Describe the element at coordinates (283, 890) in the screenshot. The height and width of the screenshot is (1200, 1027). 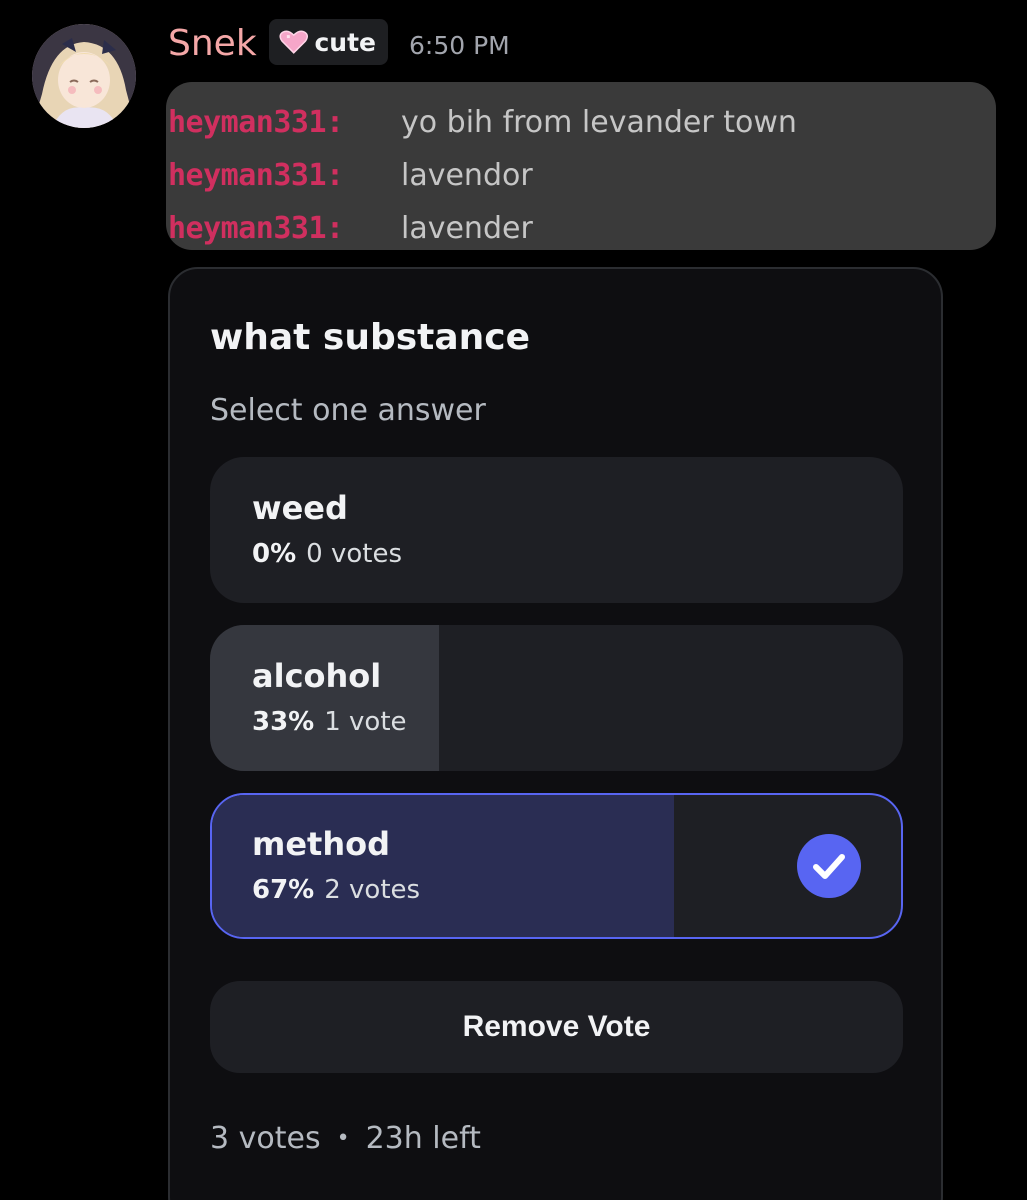
I see `poll-option-percent: 67%` at that location.